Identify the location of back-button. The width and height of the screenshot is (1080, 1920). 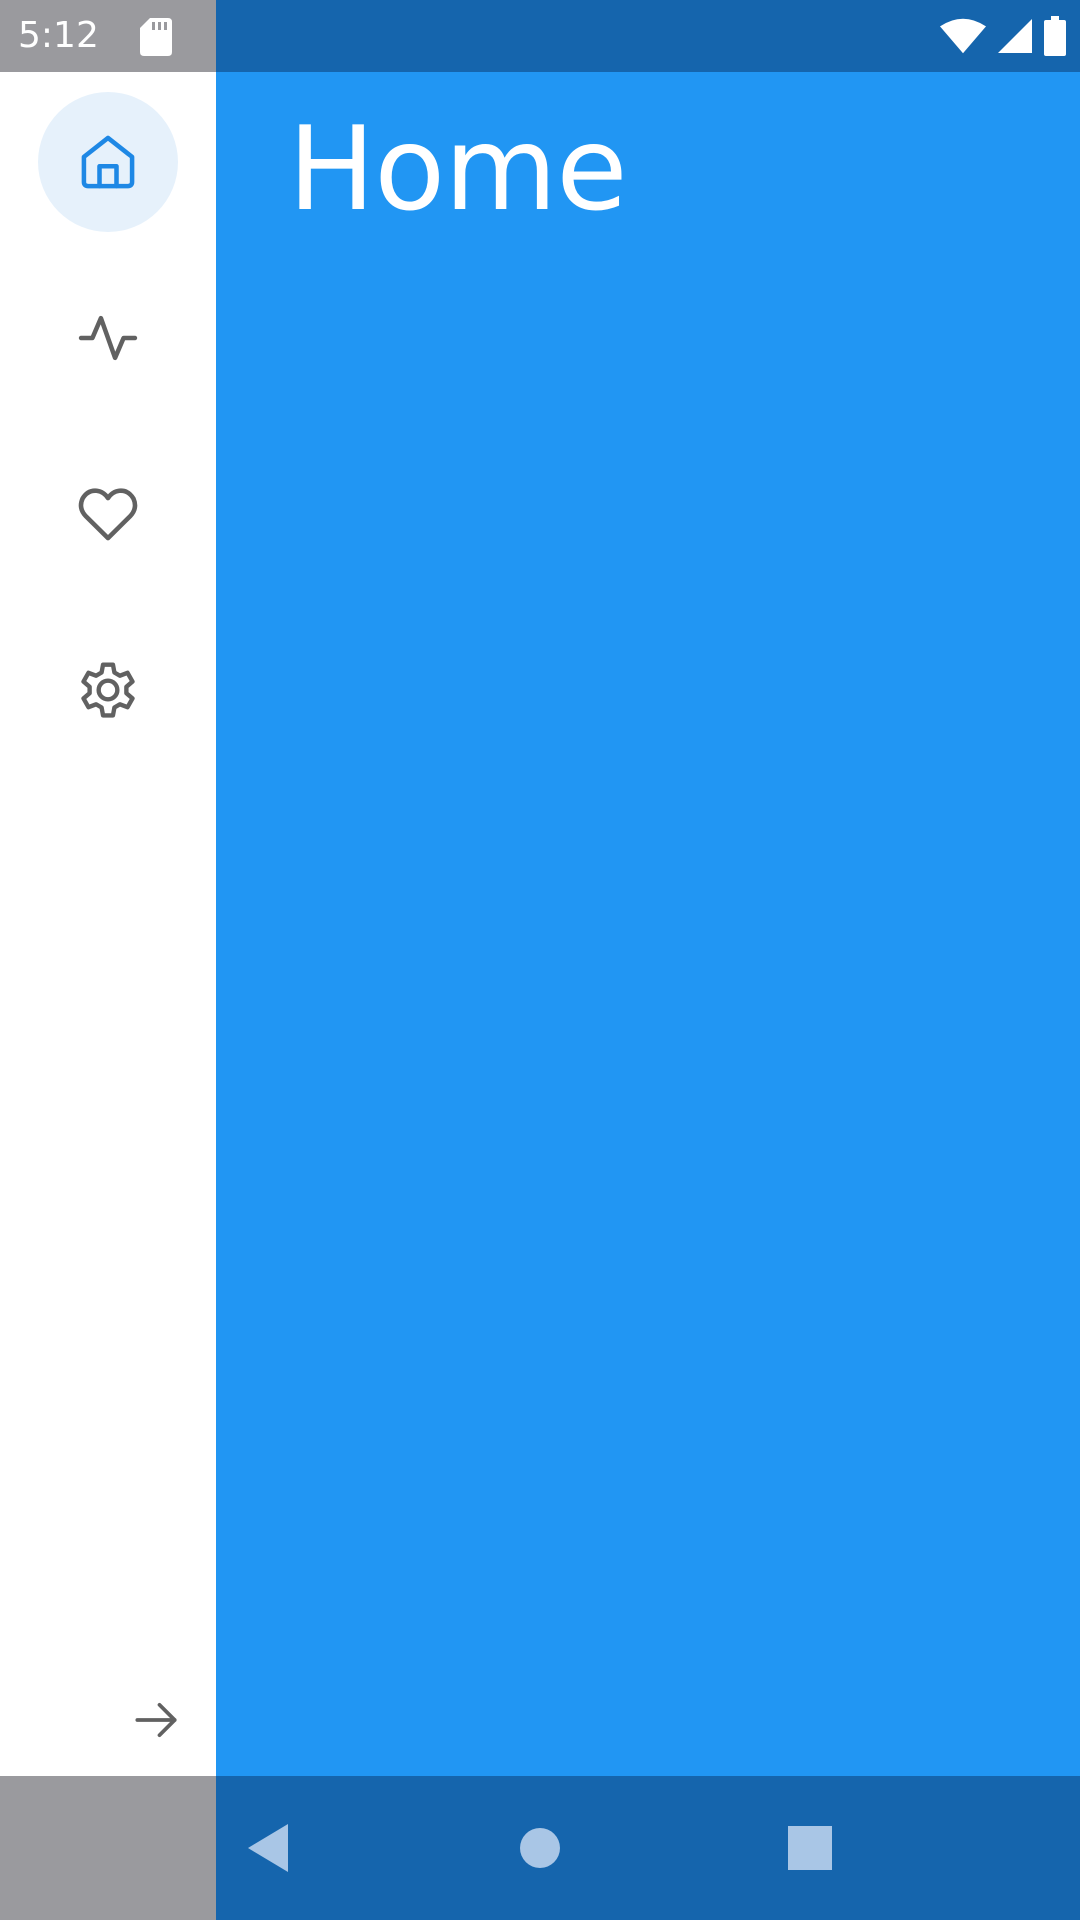
(268, 1848).